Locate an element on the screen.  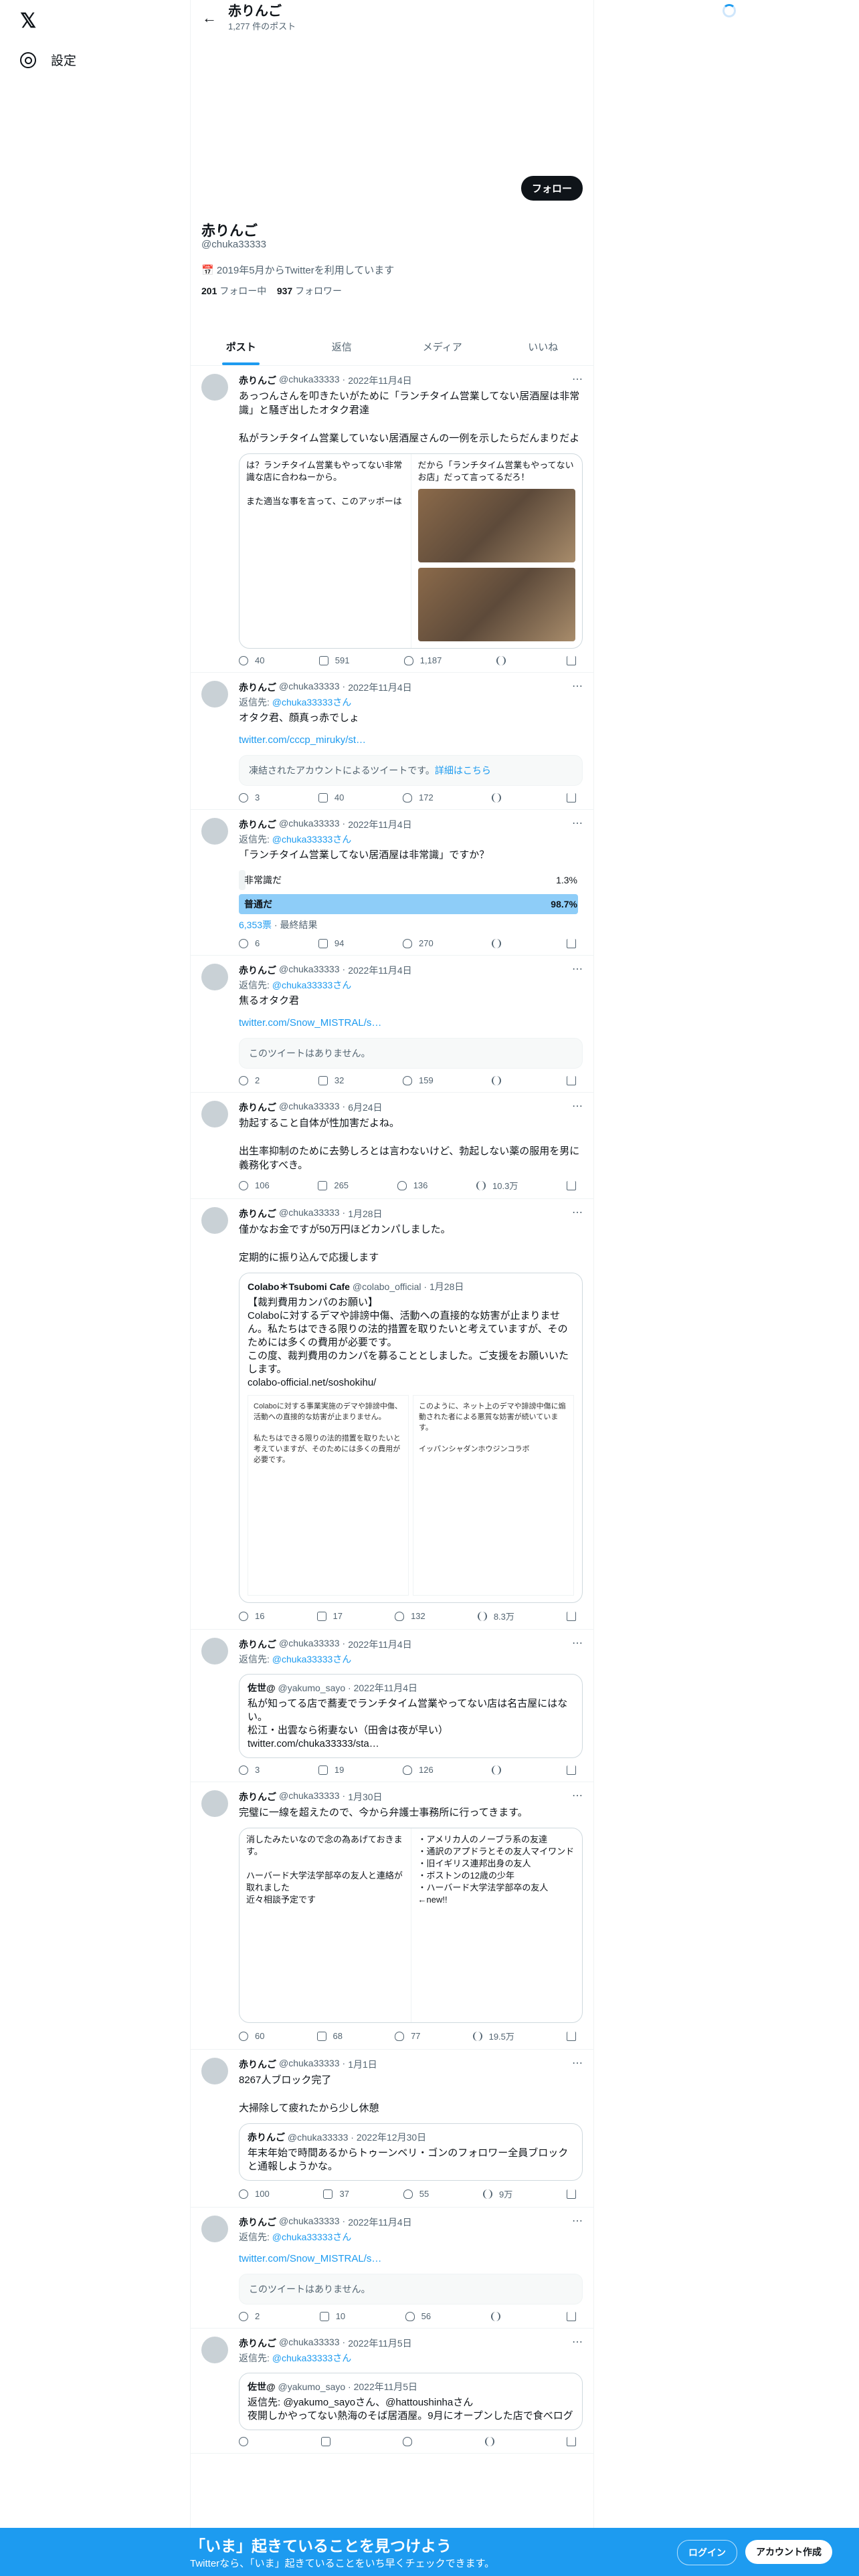
tweet-date: 1月28日 is located at coordinates (365, 1213).